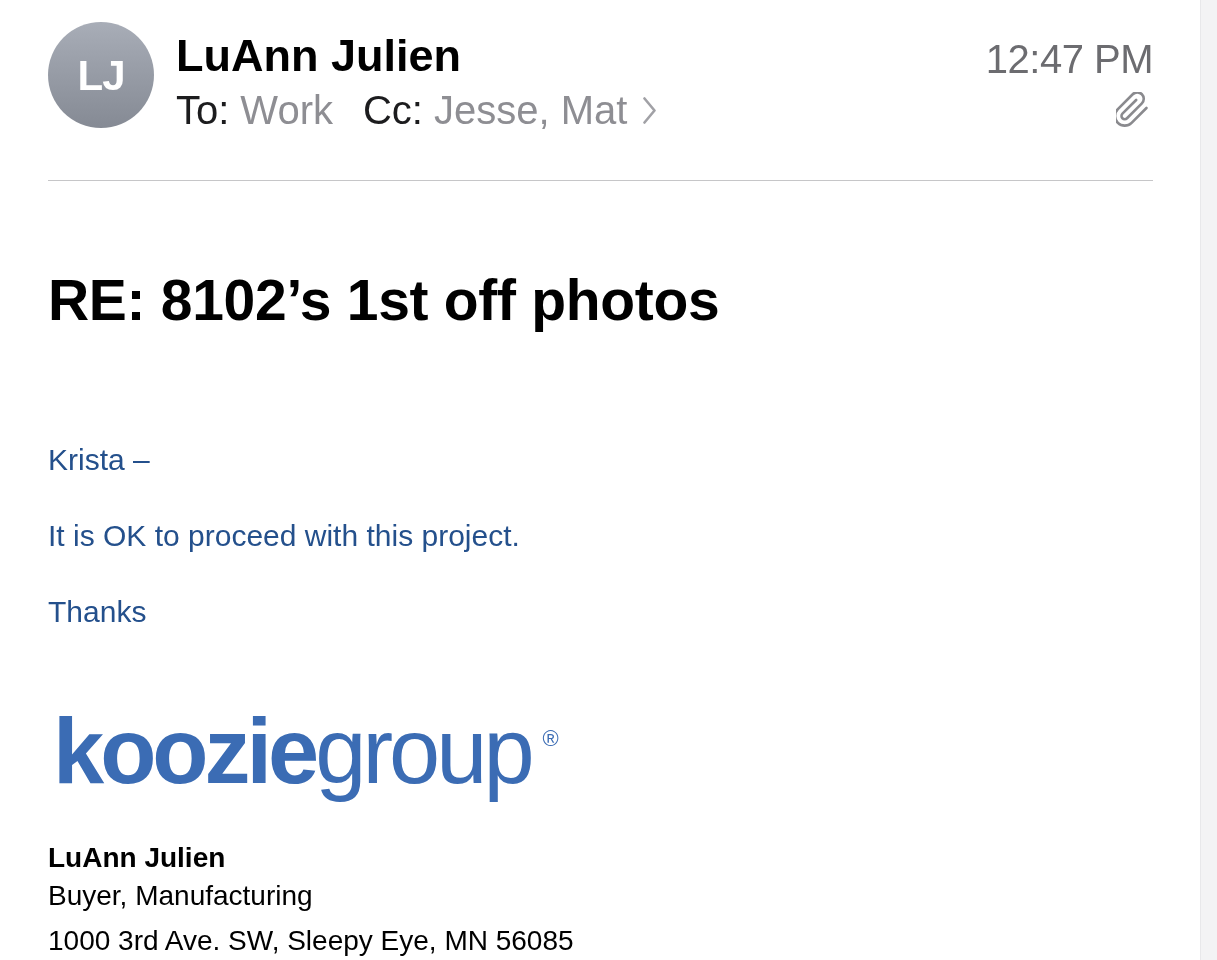  Describe the element at coordinates (99, 460) in the screenshot. I see `body-paragraph: Krista –` at that location.